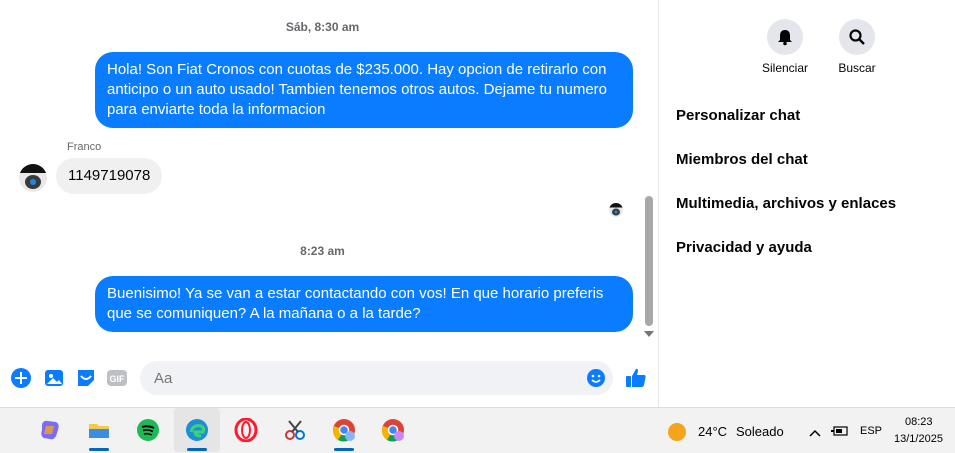  Describe the element at coordinates (918, 439) in the screenshot. I see `clock-date: 13/1/2025` at that location.